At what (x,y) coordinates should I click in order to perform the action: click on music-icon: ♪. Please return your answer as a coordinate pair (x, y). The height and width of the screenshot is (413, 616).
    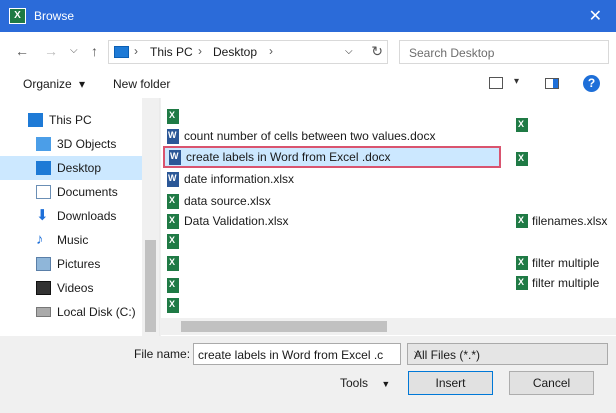
    Looking at the image, I should click on (40, 239).